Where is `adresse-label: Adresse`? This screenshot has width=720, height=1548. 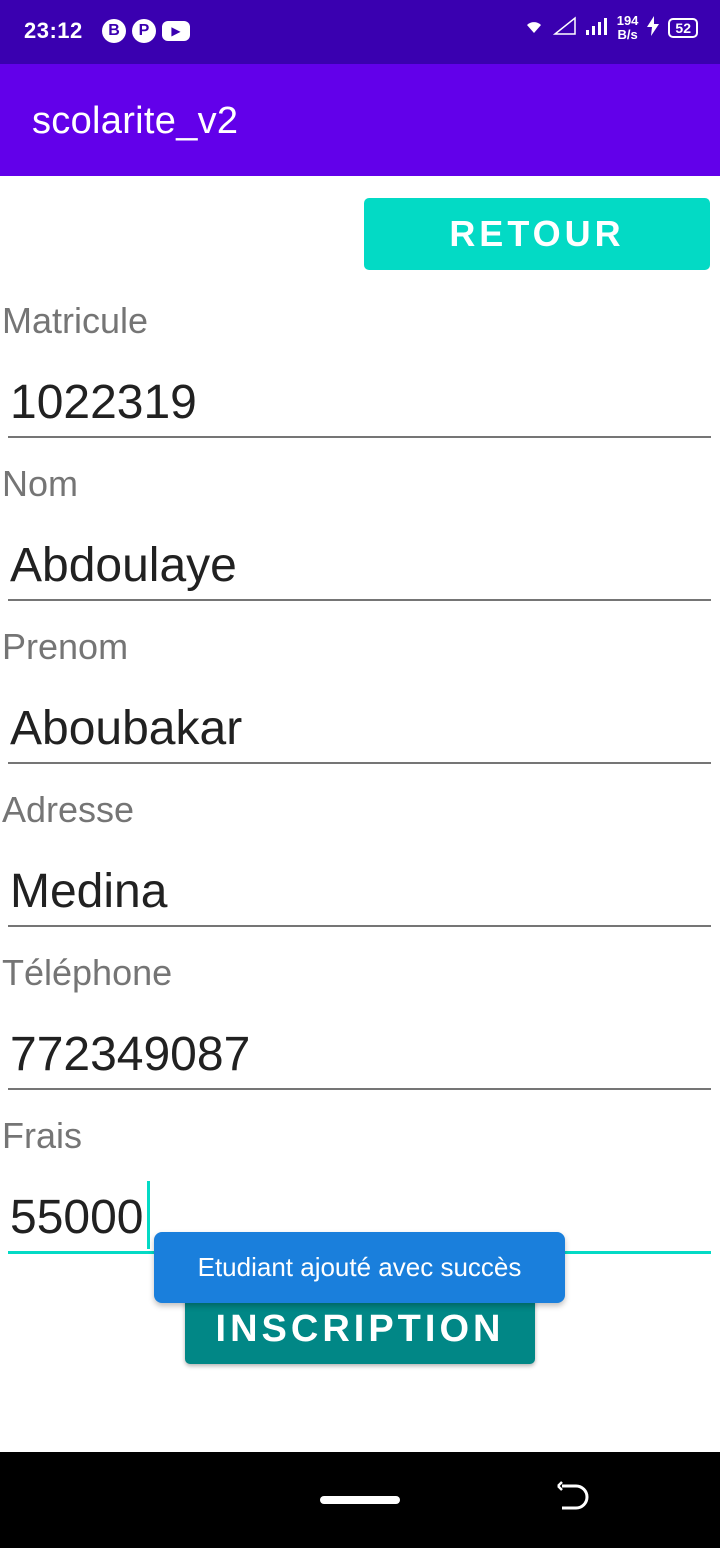 adresse-label: Adresse is located at coordinates (68, 809).